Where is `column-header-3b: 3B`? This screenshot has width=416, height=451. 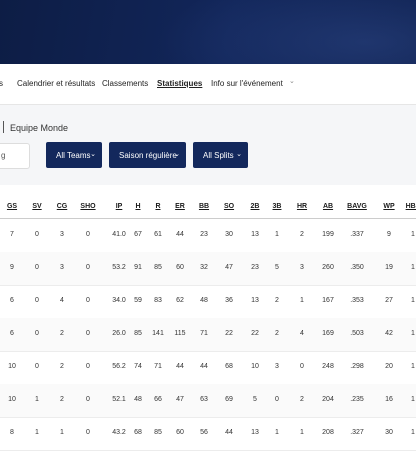 column-header-3b: 3B is located at coordinates (277, 206).